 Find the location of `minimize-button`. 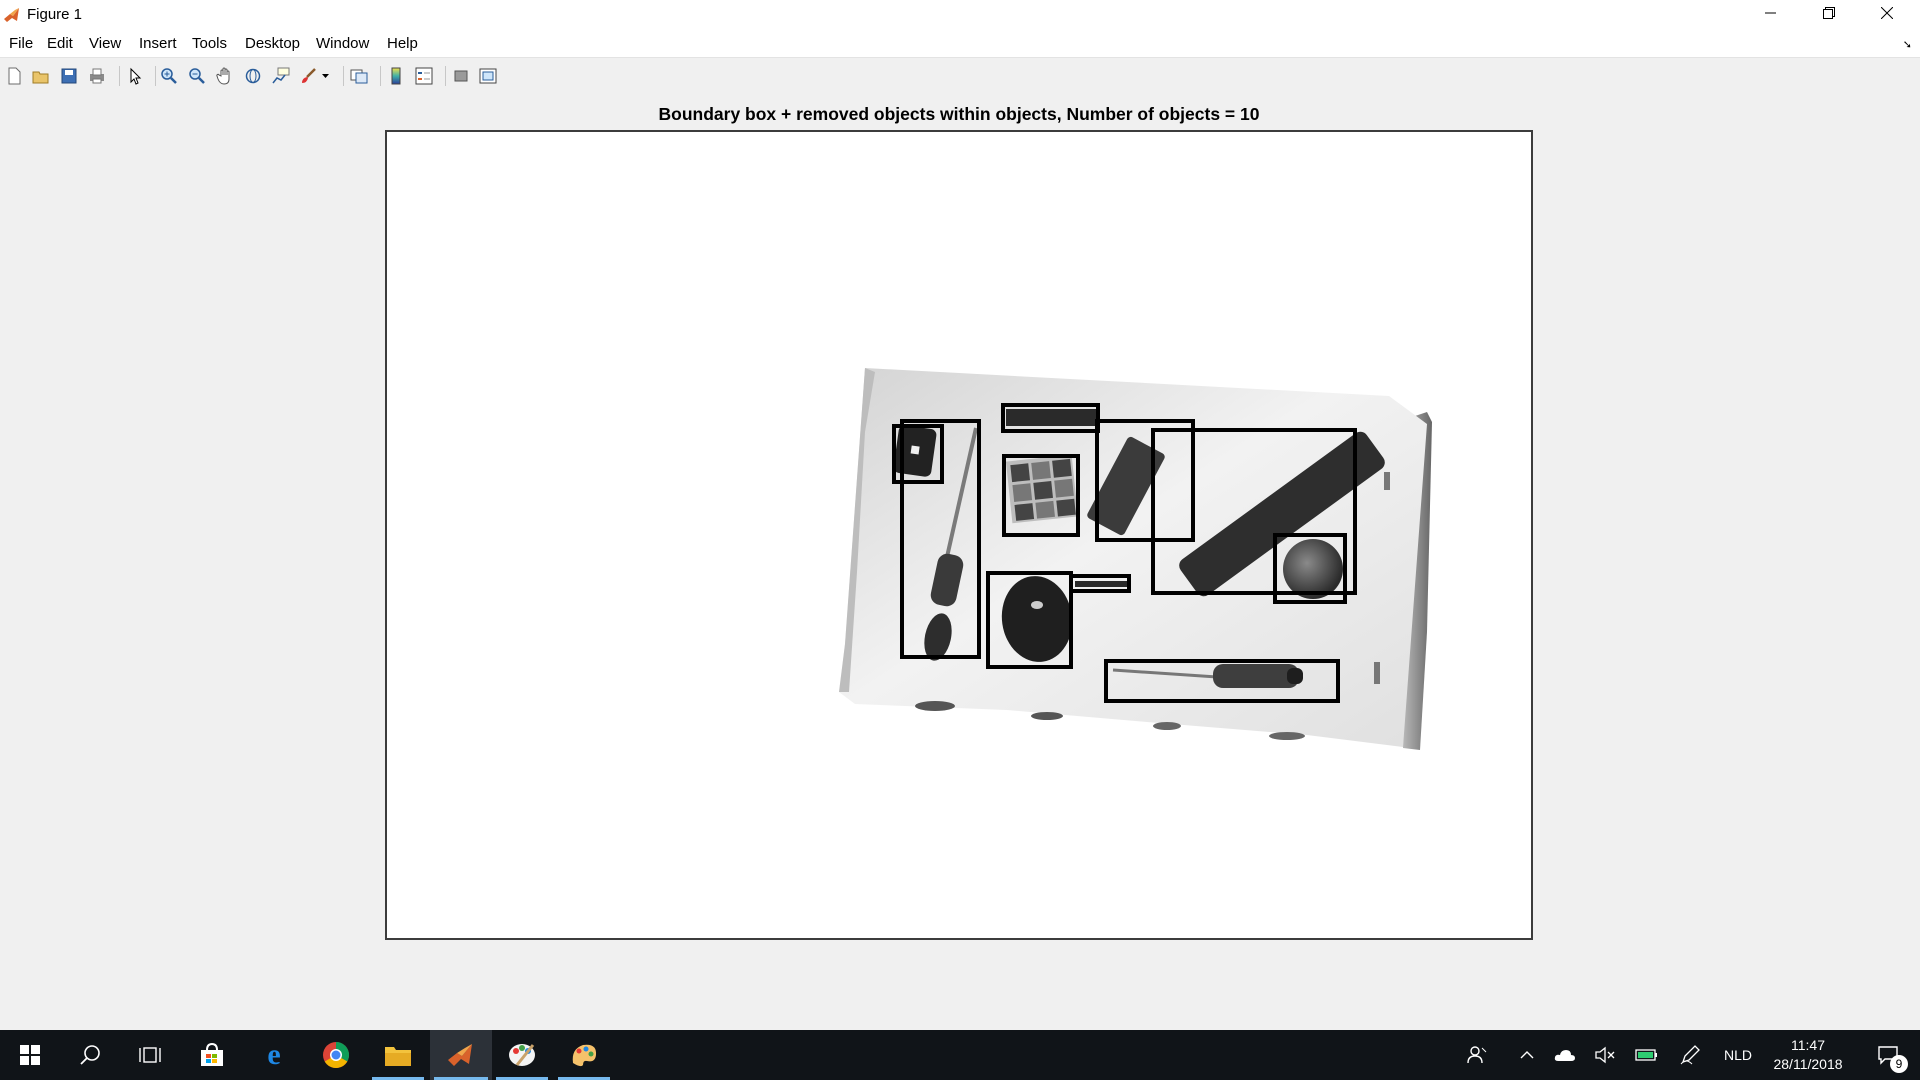

minimize-button is located at coordinates (1771, 15).